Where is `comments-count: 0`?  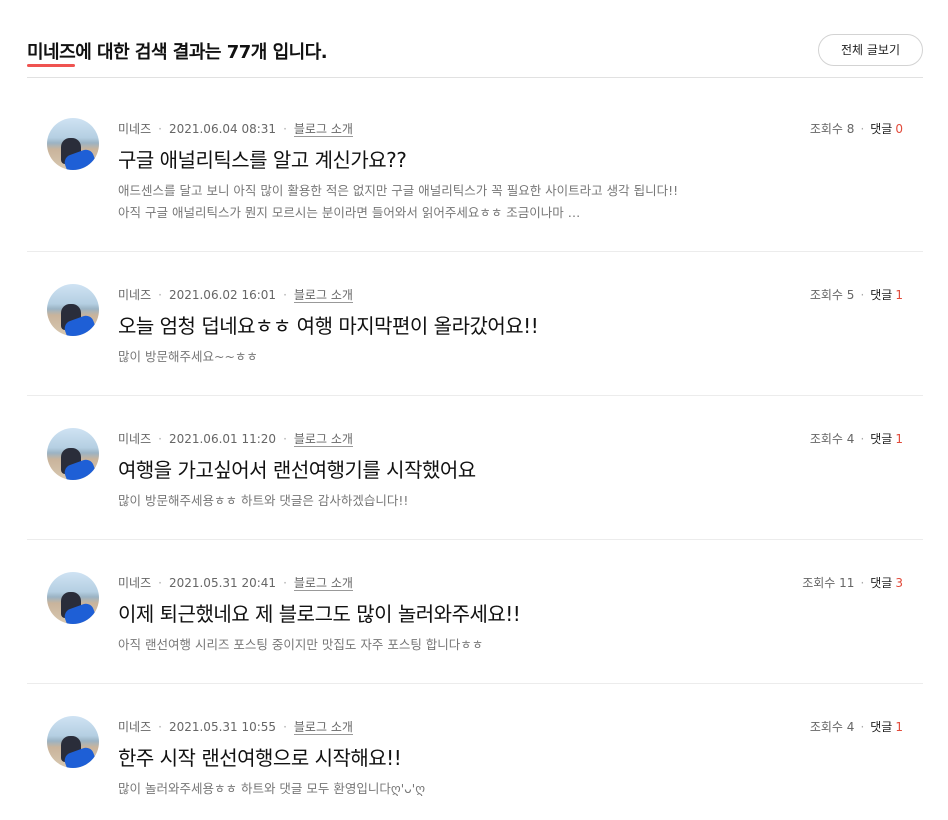 comments-count: 0 is located at coordinates (899, 129).